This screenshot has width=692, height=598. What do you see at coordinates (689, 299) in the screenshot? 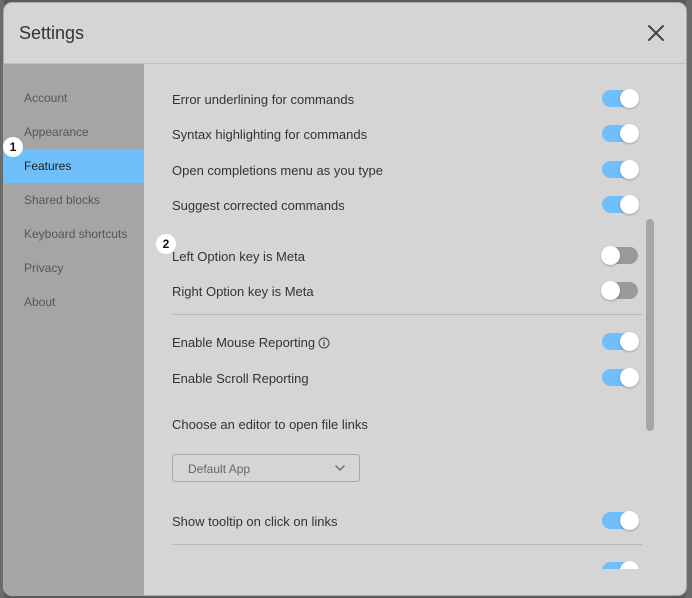
I see `background-right` at bounding box center [689, 299].